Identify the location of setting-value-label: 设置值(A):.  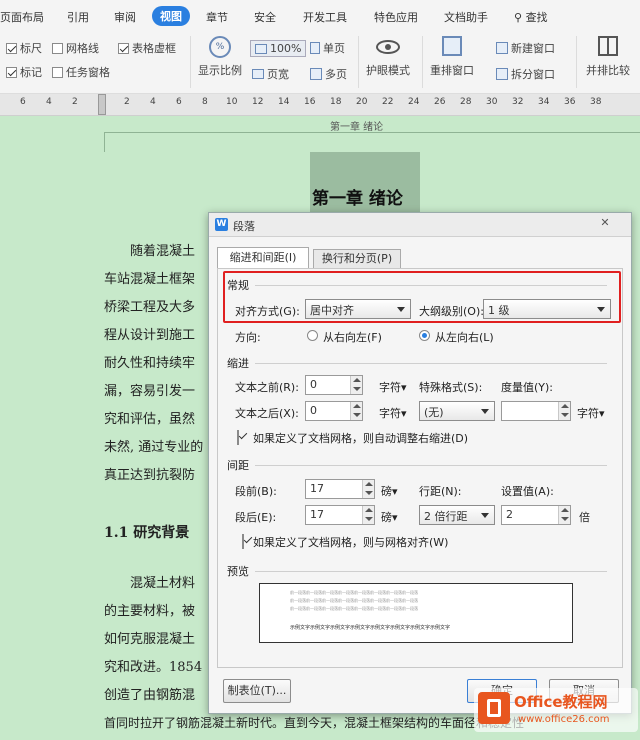
(527, 491).